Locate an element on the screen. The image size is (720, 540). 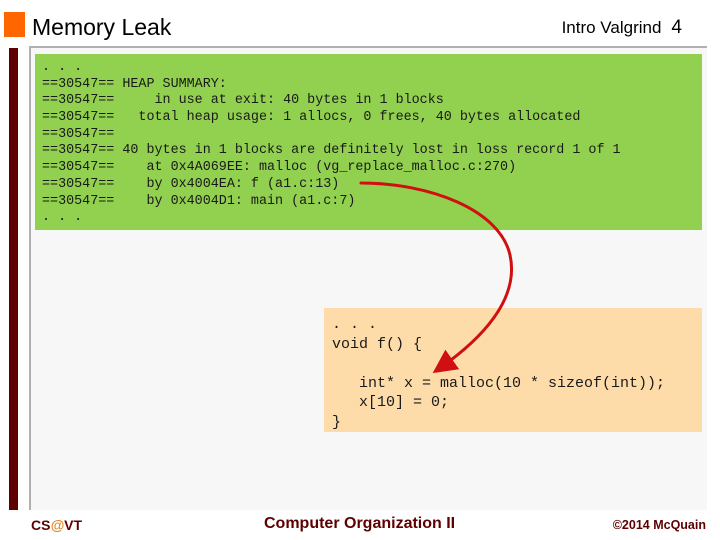
footer-course: Computer Organization II is located at coordinates (360, 523).